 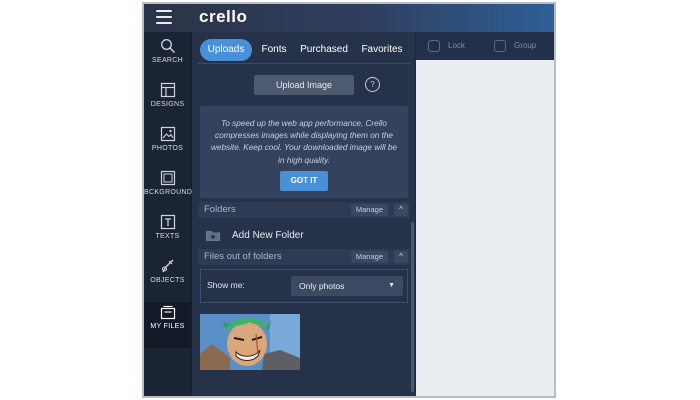 I want to click on tab-favorites: Favorites, so click(x=382, y=50).